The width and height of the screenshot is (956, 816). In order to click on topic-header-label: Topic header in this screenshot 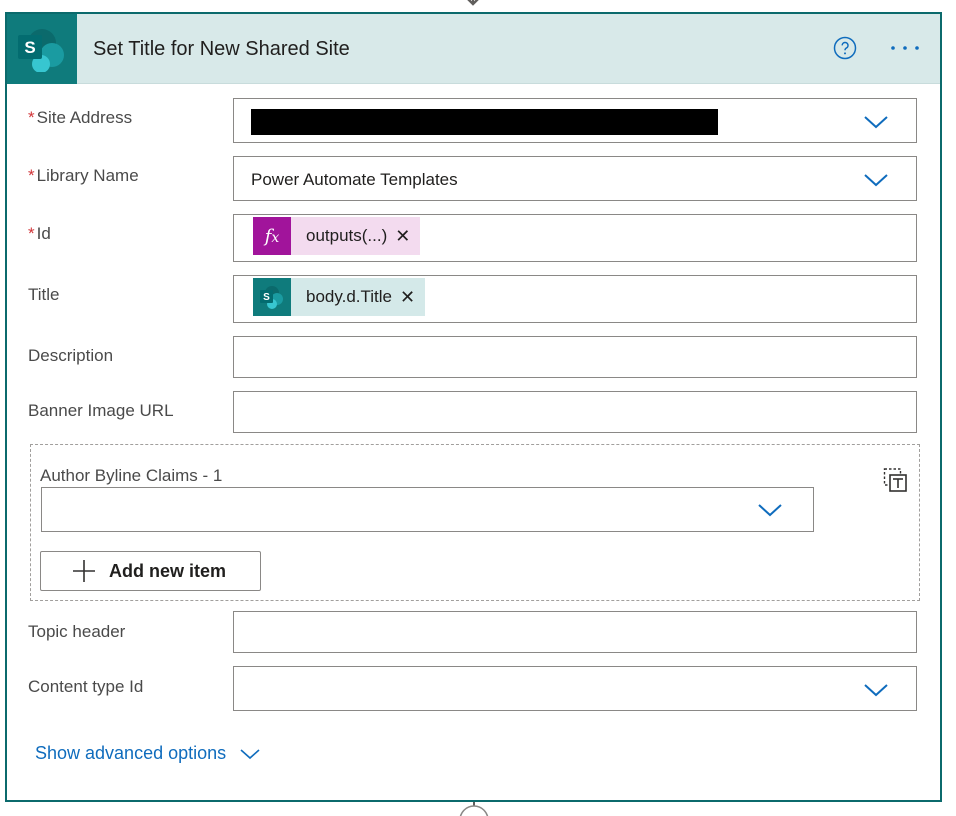, I will do `click(76, 632)`.